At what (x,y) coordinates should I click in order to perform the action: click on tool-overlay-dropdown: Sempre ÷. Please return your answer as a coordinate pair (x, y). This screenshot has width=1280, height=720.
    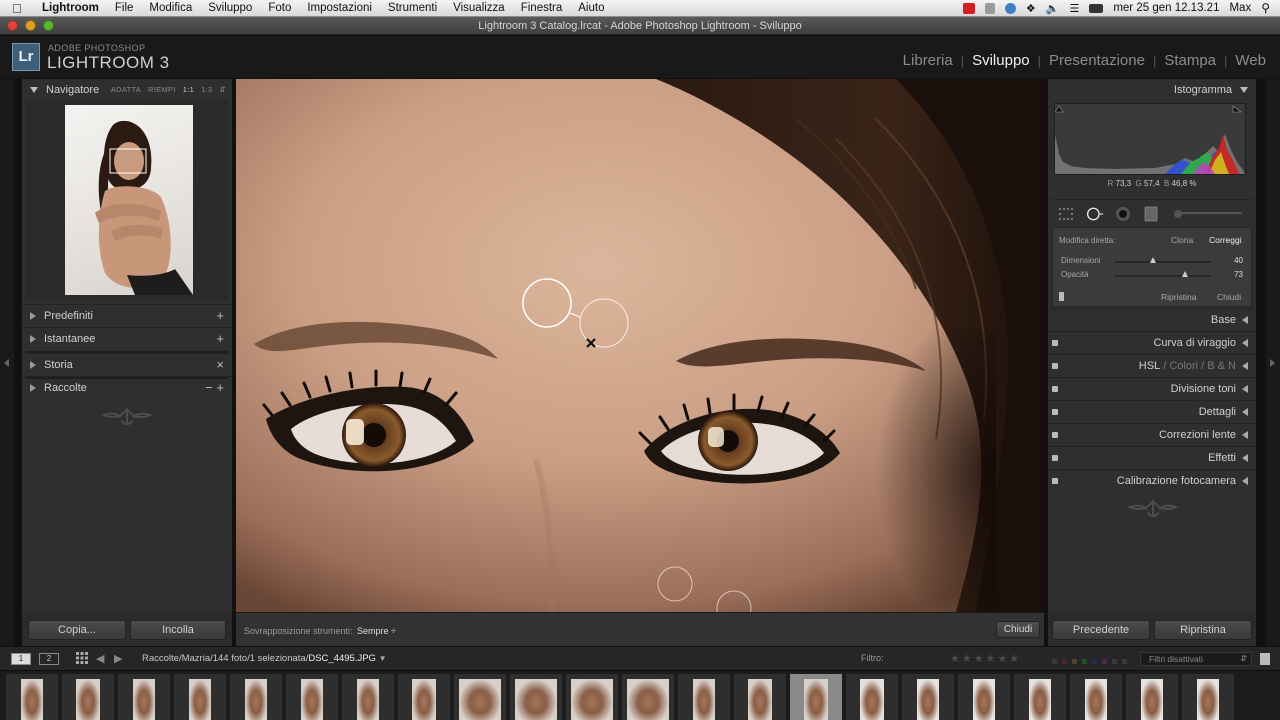
    Looking at the image, I should click on (376, 631).